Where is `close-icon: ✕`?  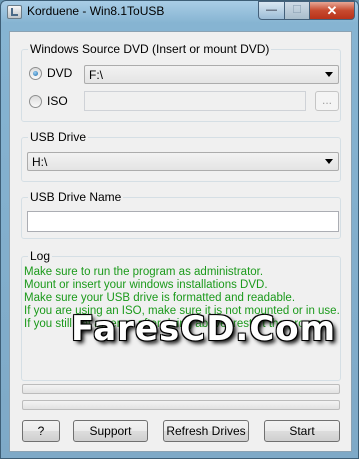
close-icon: ✕ is located at coordinates (332, 10).